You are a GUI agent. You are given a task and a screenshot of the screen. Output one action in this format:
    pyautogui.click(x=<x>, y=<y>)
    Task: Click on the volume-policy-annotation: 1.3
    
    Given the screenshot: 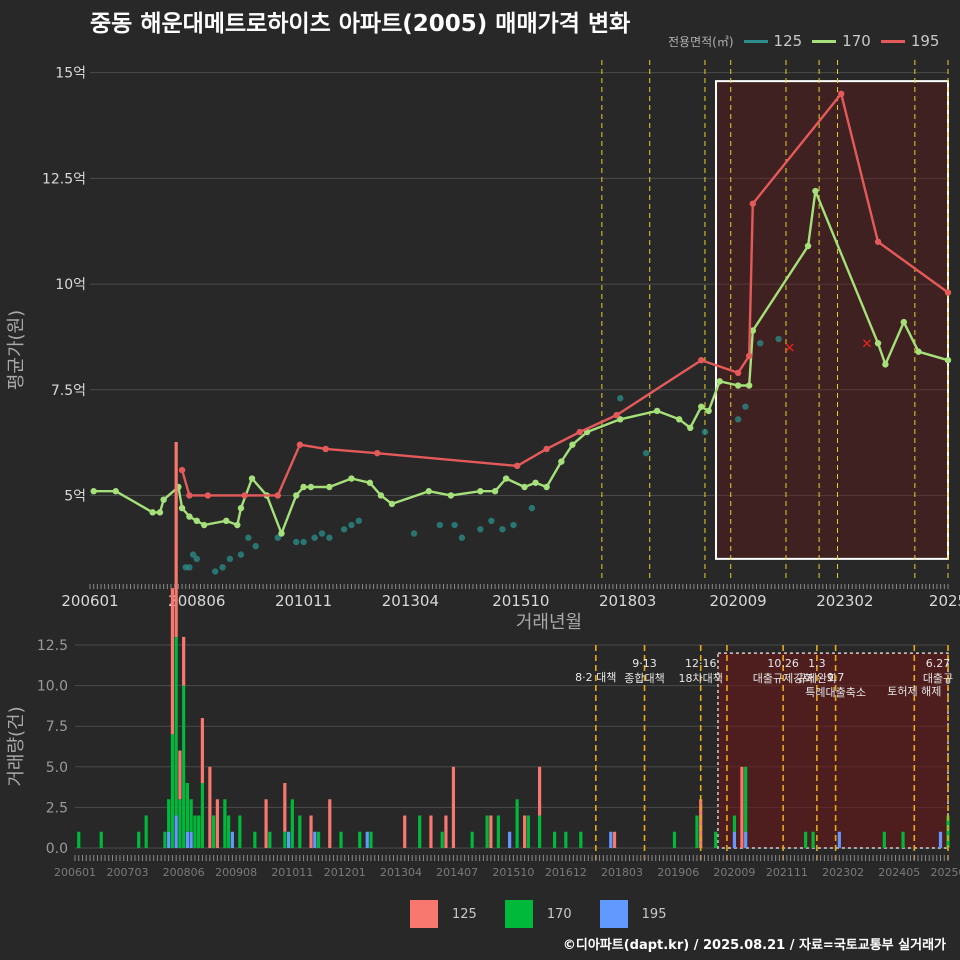 What is the action you would take?
    pyautogui.click(x=817, y=663)
    